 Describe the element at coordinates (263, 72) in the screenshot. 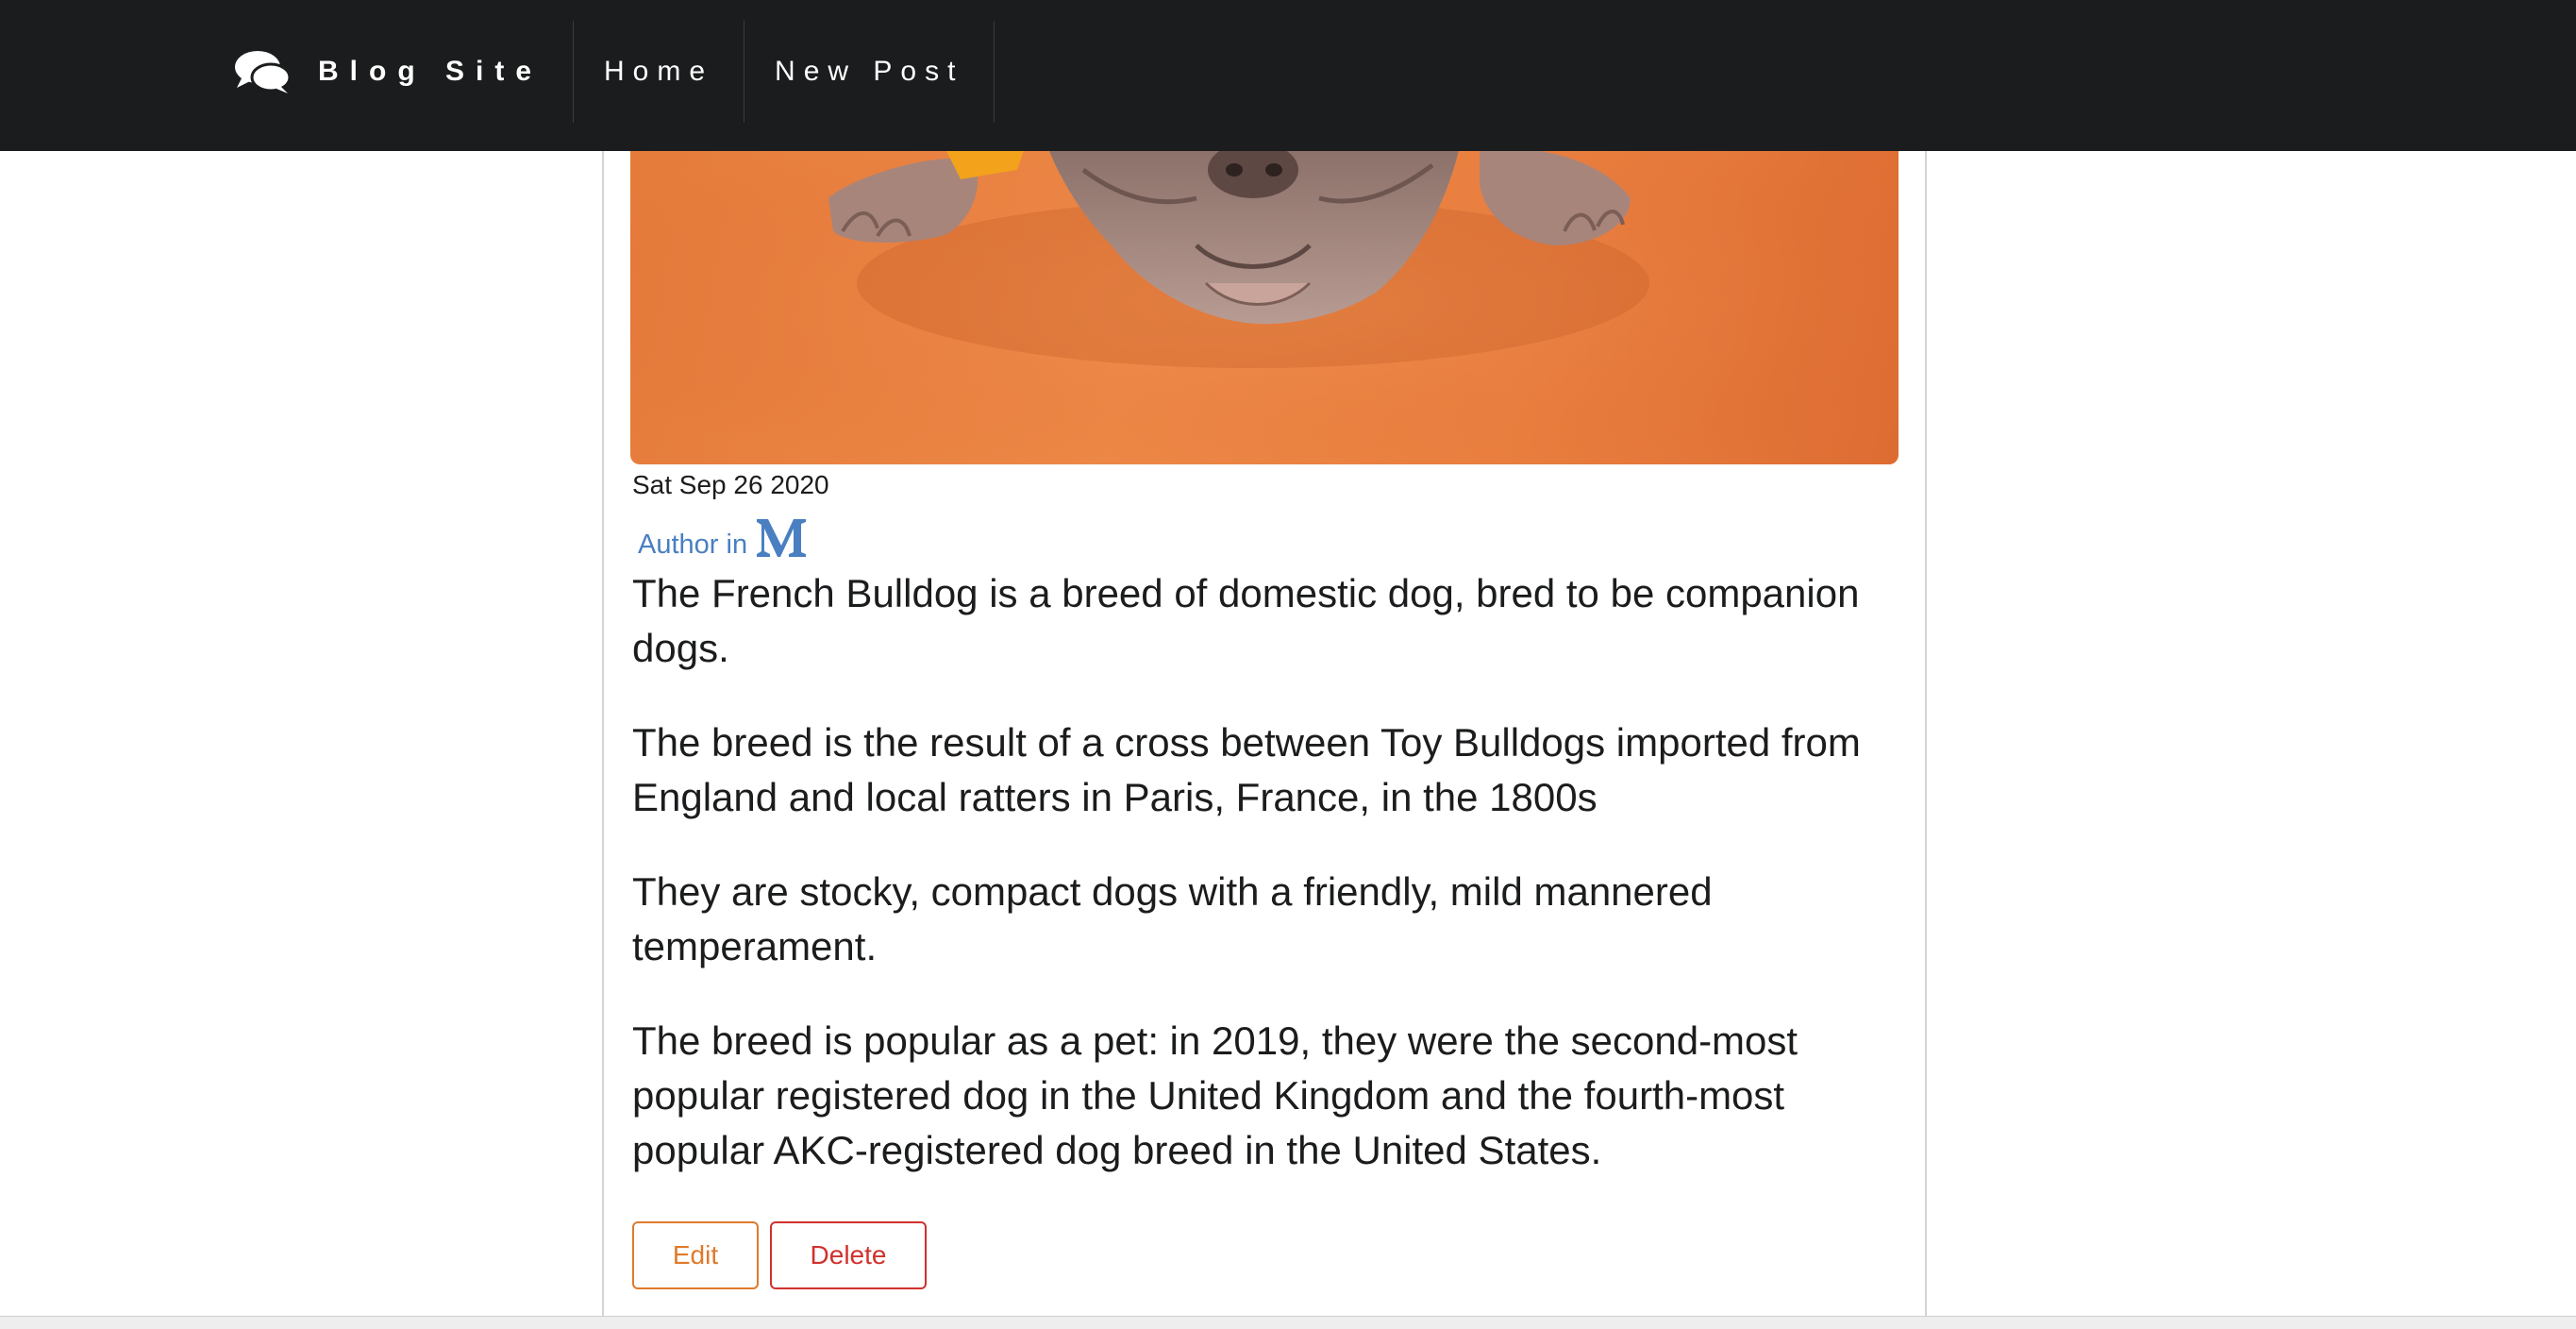

I see `comments-icon` at that location.